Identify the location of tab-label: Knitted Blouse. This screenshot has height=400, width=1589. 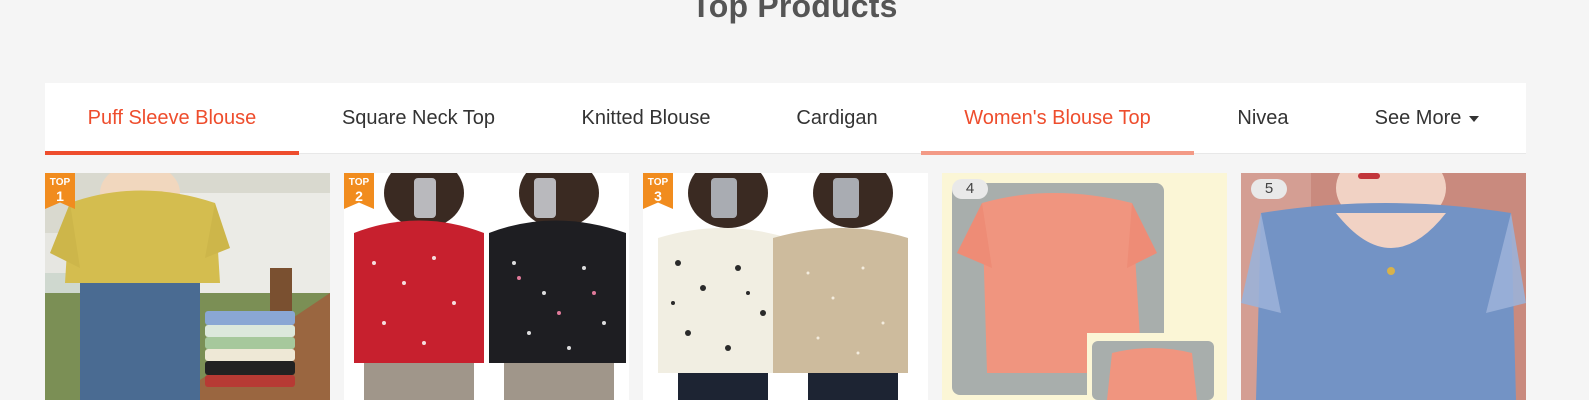
(646, 118).